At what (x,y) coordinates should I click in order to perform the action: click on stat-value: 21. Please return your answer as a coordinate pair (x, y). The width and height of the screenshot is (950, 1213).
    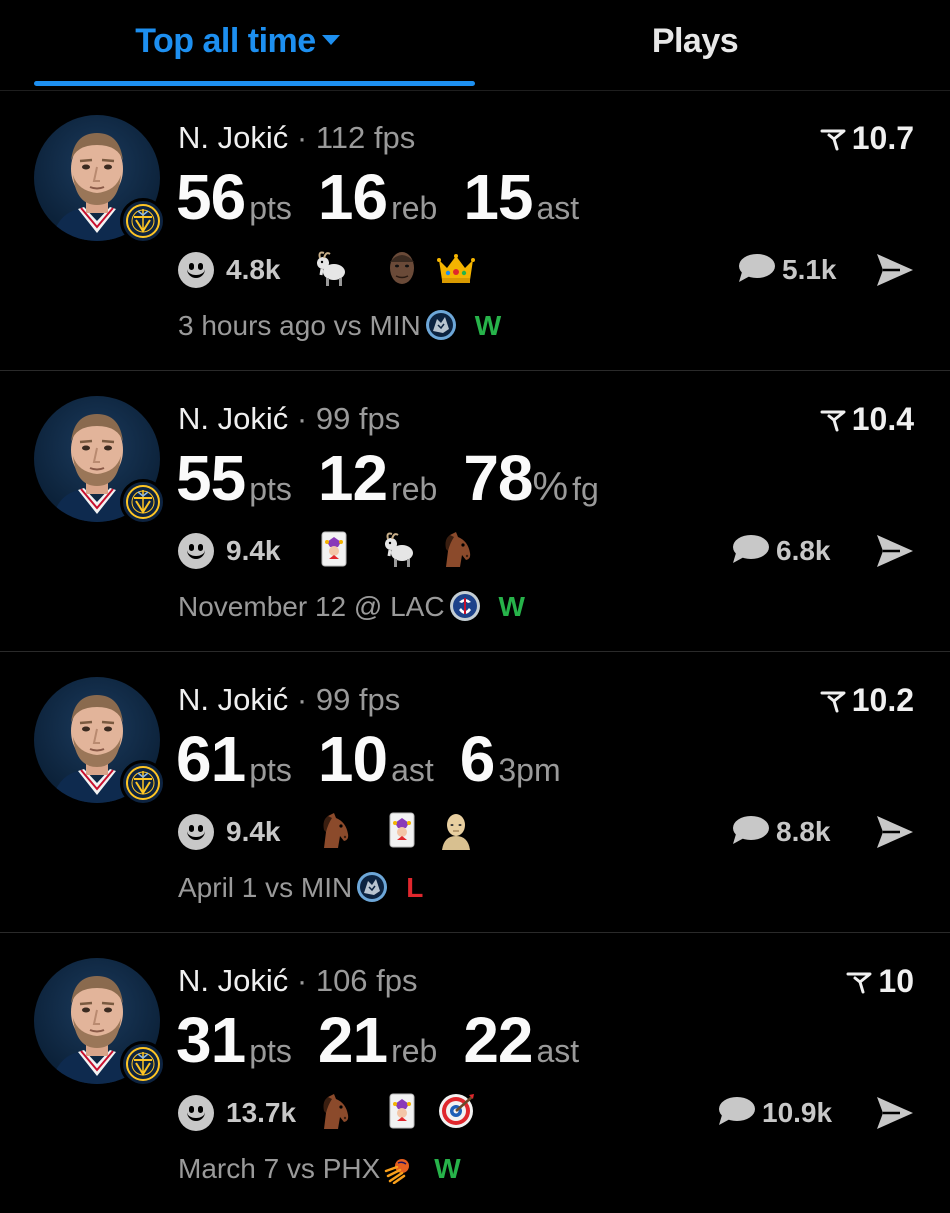
    Looking at the image, I should click on (352, 1040).